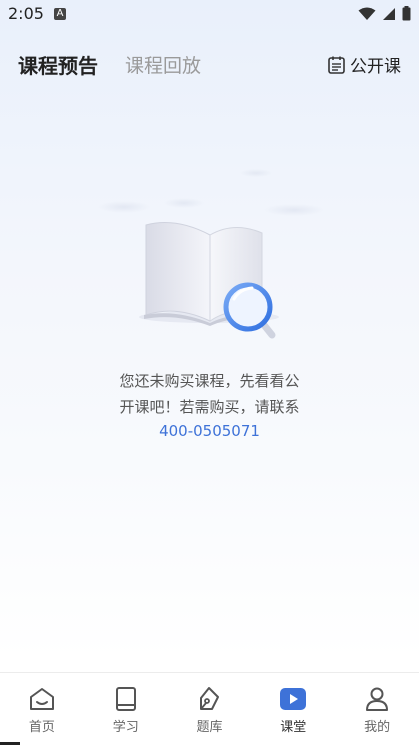  I want to click on open-class-label: 公开课, so click(375, 67).